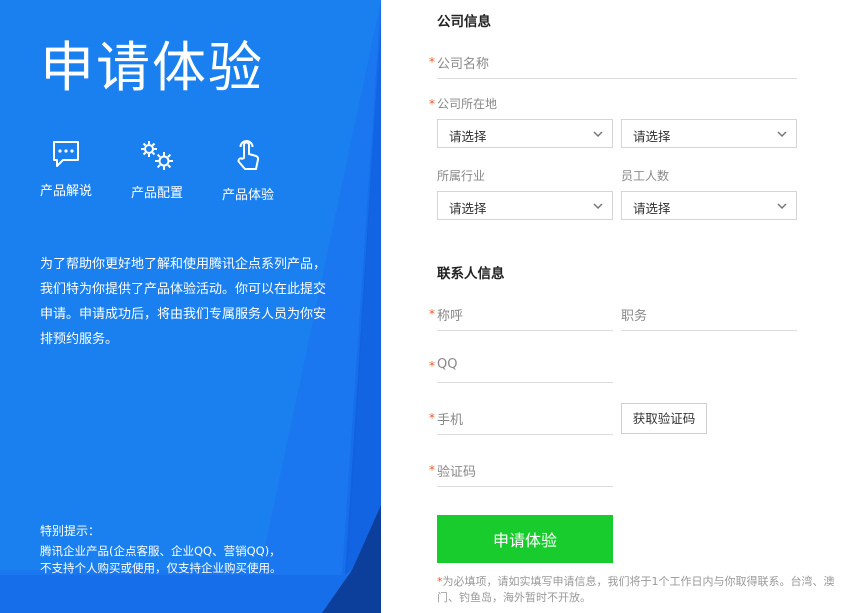  I want to click on company-name-input: 公司名称, so click(463, 62).